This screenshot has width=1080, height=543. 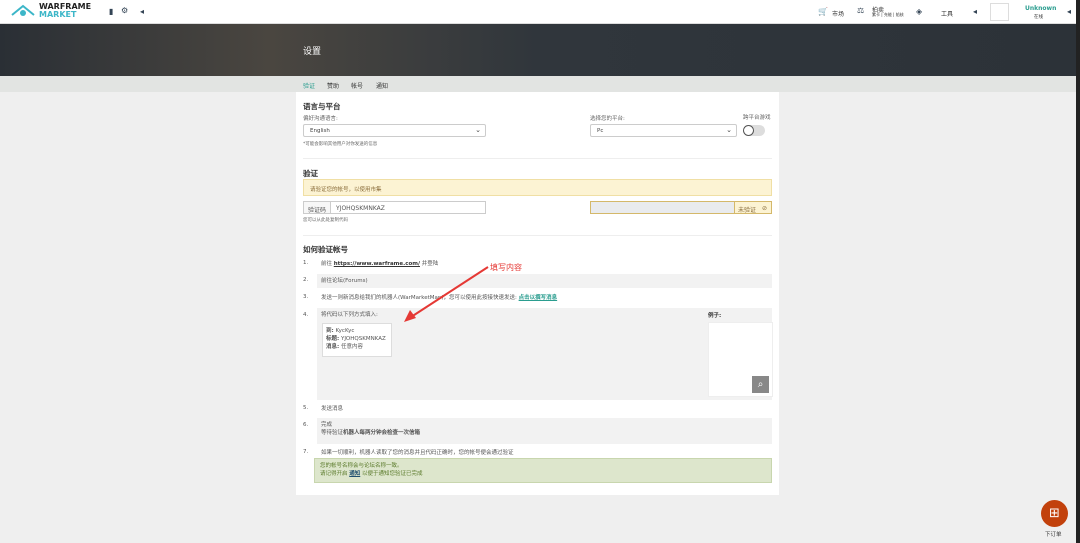 What do you see at coordinates (332, 433) in the screenshot?
I see `step-text: 等待验证` at bounding box center [332, 433].